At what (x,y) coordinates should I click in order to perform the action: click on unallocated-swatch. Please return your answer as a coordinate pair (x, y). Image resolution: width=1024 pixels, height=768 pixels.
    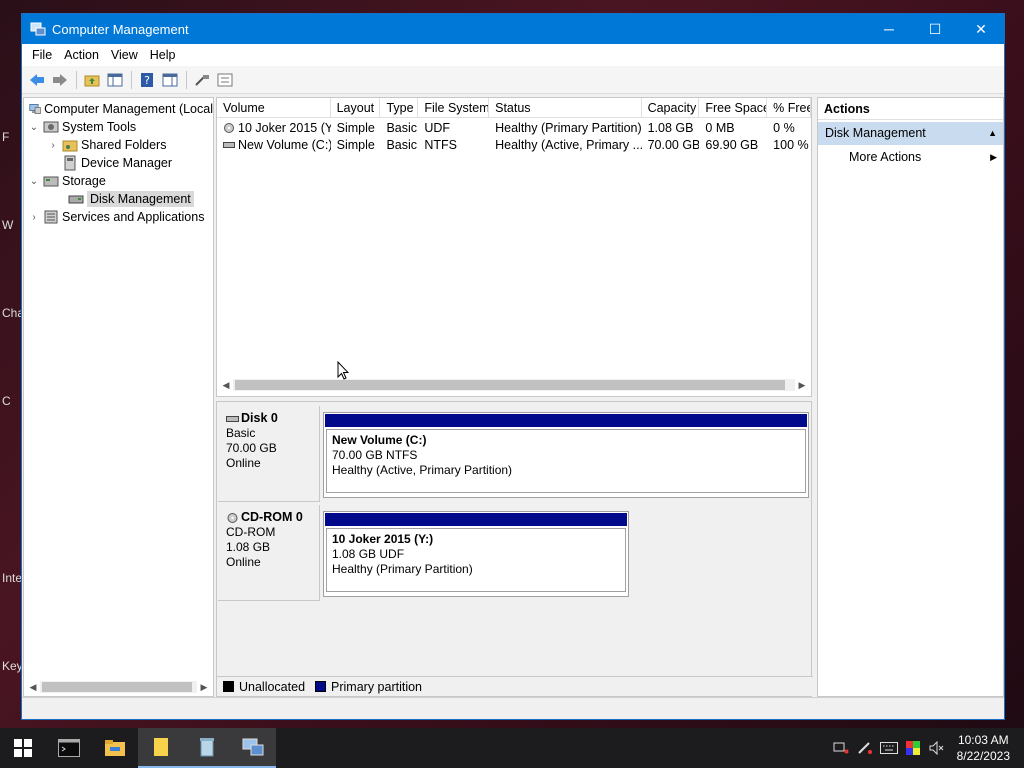
    Looking at the image, I should click on (228, 686).